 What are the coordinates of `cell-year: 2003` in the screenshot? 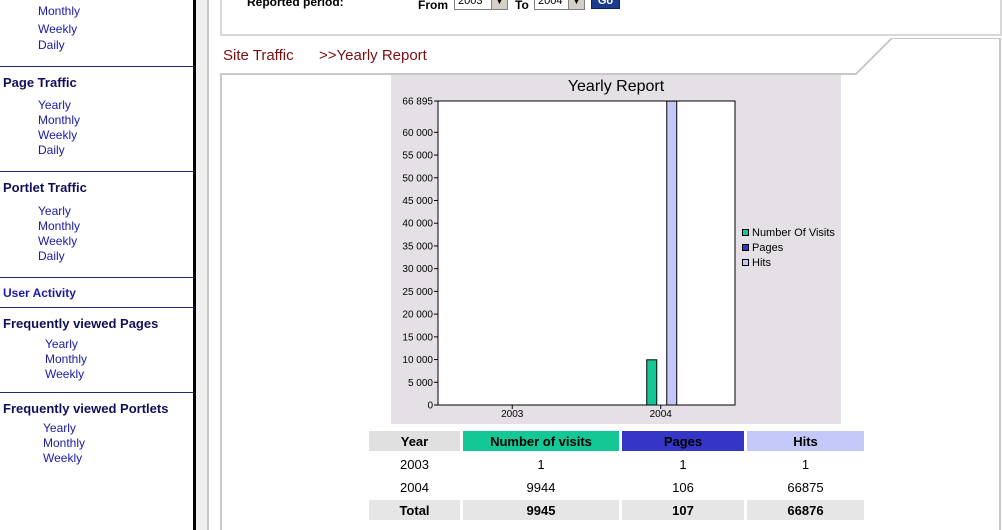 It's located at (414, 464).